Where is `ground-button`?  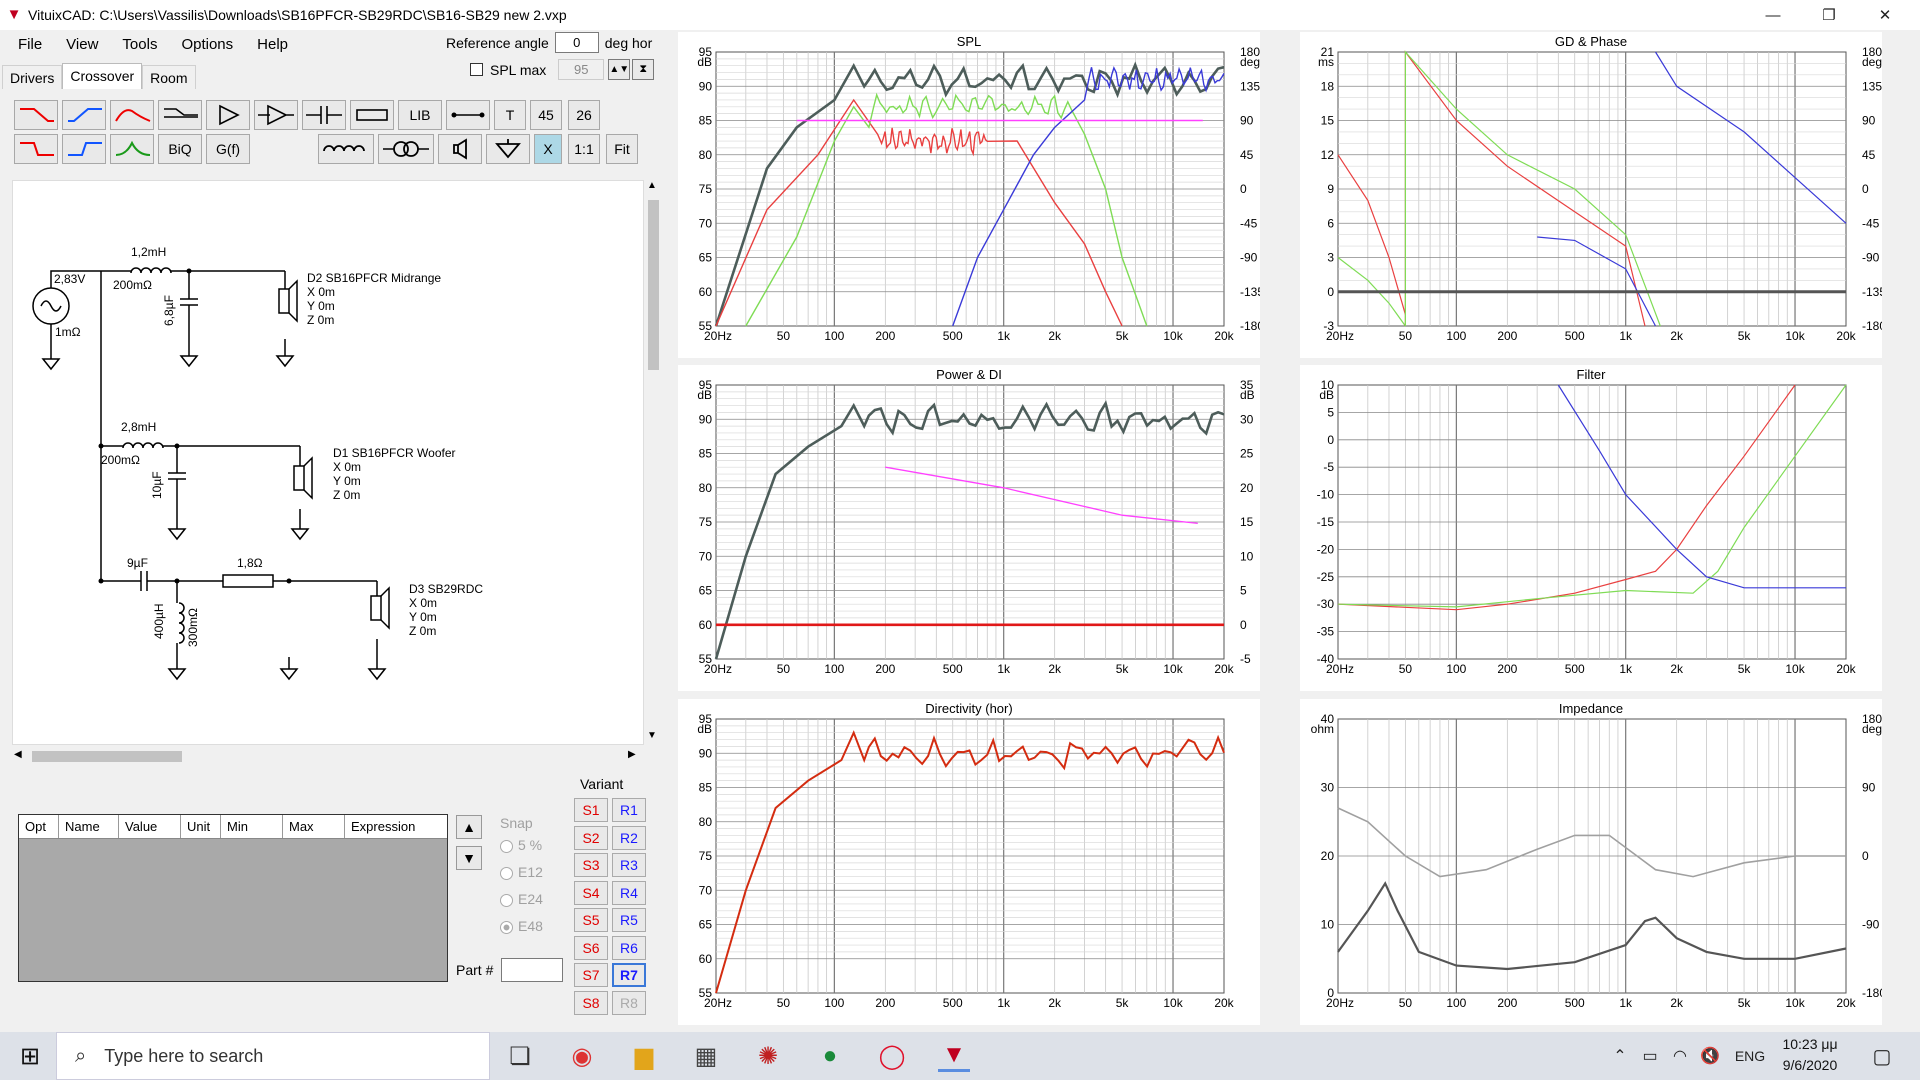 ground-button is located at coordinates (508, 149).